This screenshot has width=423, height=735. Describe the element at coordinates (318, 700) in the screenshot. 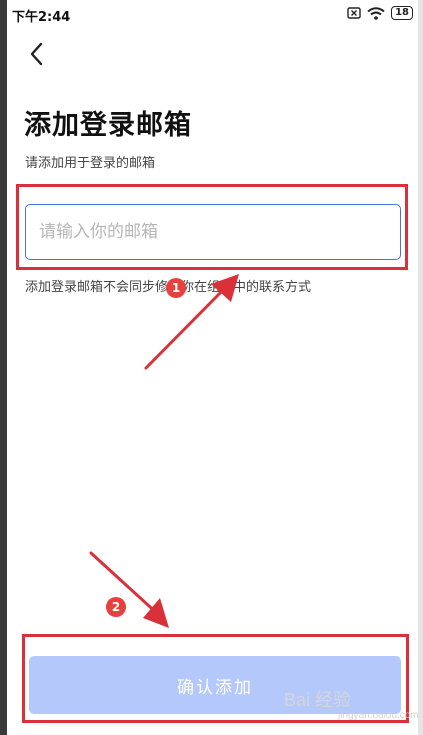

I see `baidu-watermark: Bai 经验` at that location.